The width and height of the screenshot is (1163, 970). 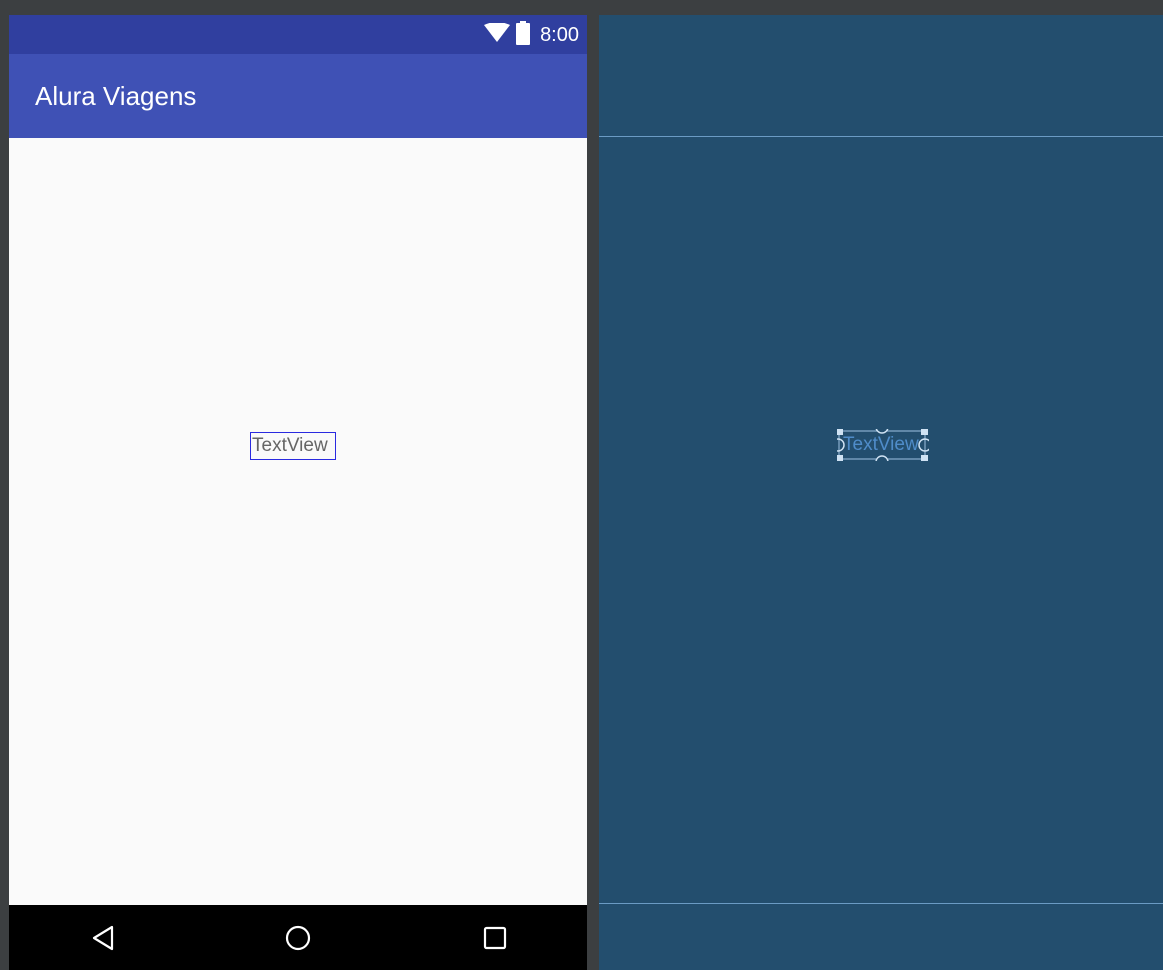 I want to click on textview-widget: TextView, so click(x=293, y=446).